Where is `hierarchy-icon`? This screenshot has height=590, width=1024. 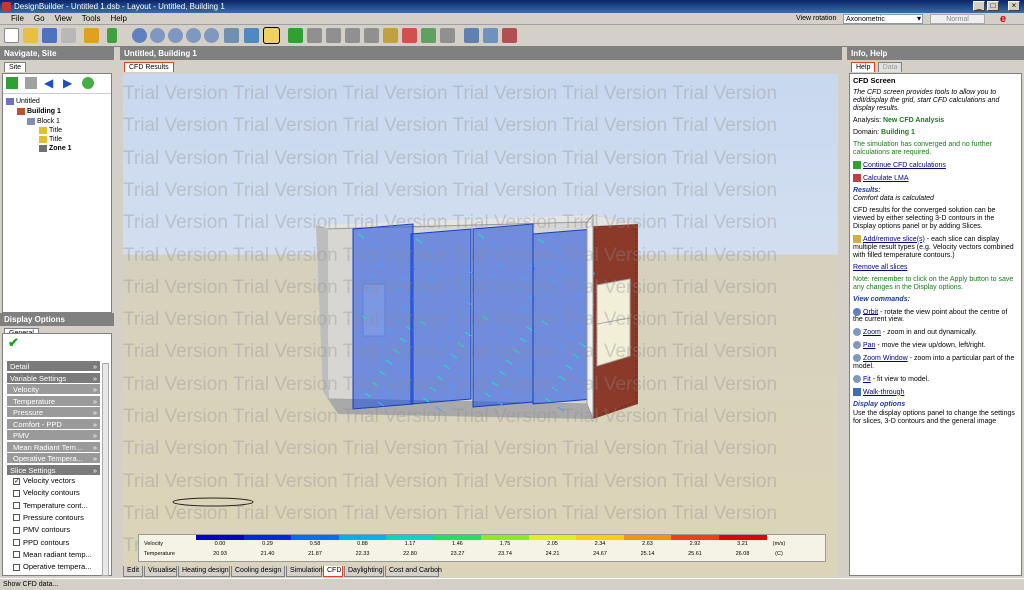
hierarchy-icon is located at coordinates (31, 83).